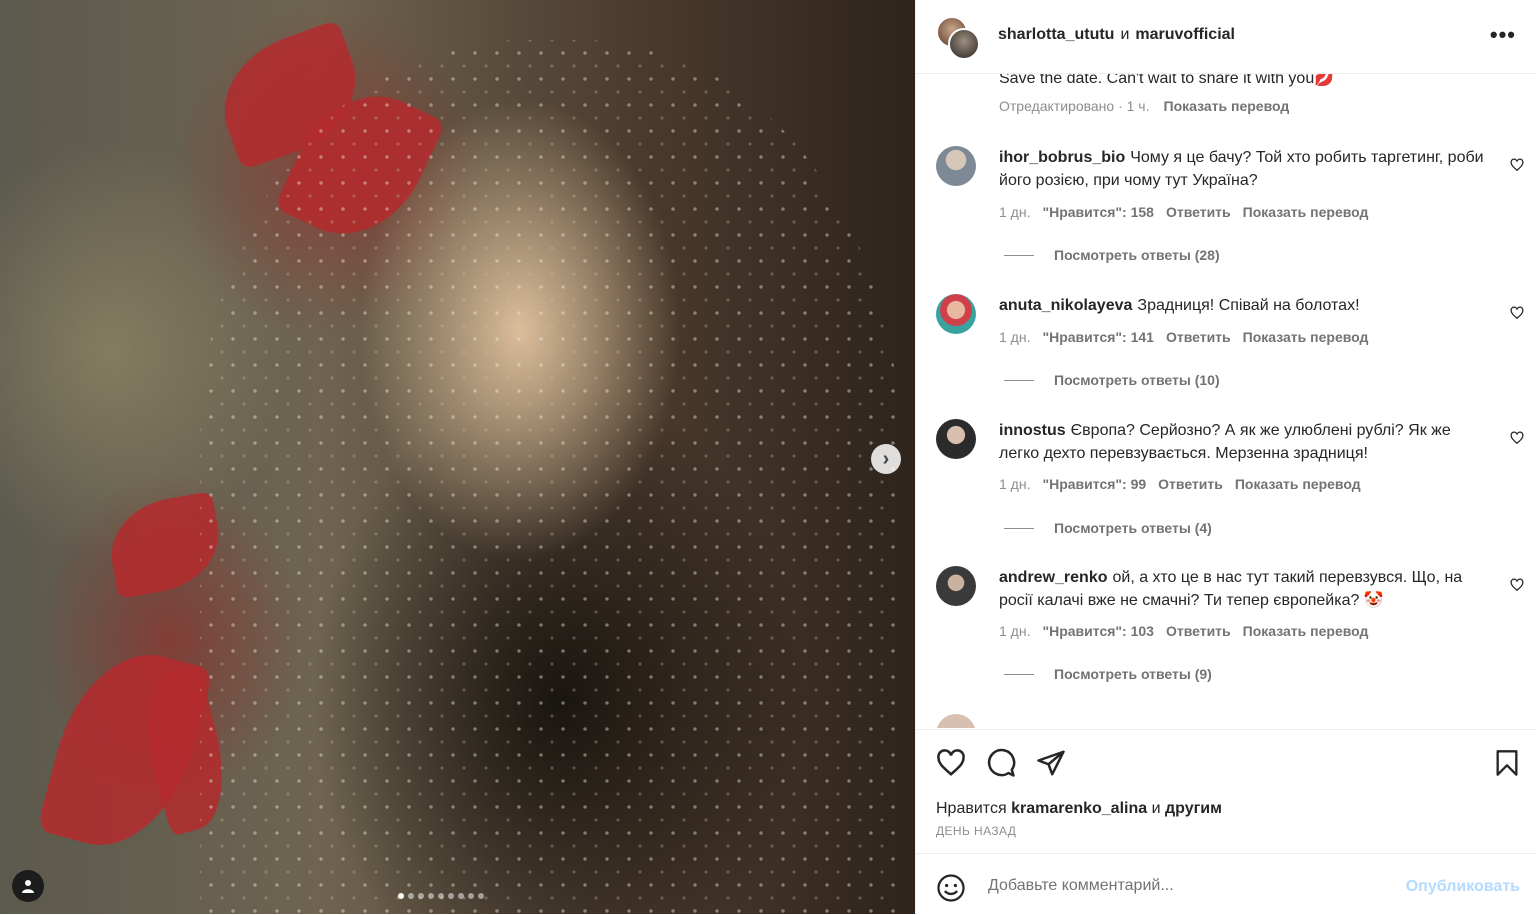 The image size is (1536, 915). Describe the element at coordinates (1193, 808) in the screenshot. I see `likes-others: другим` at that location.